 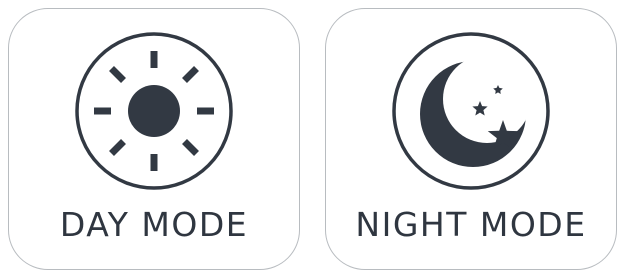 What do you see at coordinates (471, 224) in the screenshot?
I see `night-mode-label: NIGHT MODE` at bounding box center [471, 224].